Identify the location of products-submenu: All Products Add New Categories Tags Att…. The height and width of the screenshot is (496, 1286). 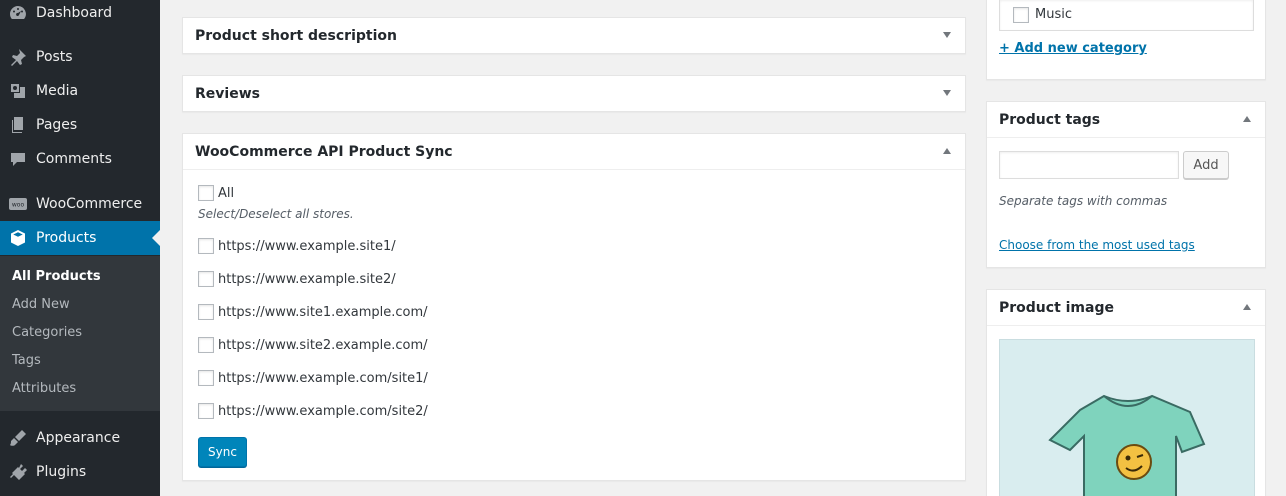
(80, 333).